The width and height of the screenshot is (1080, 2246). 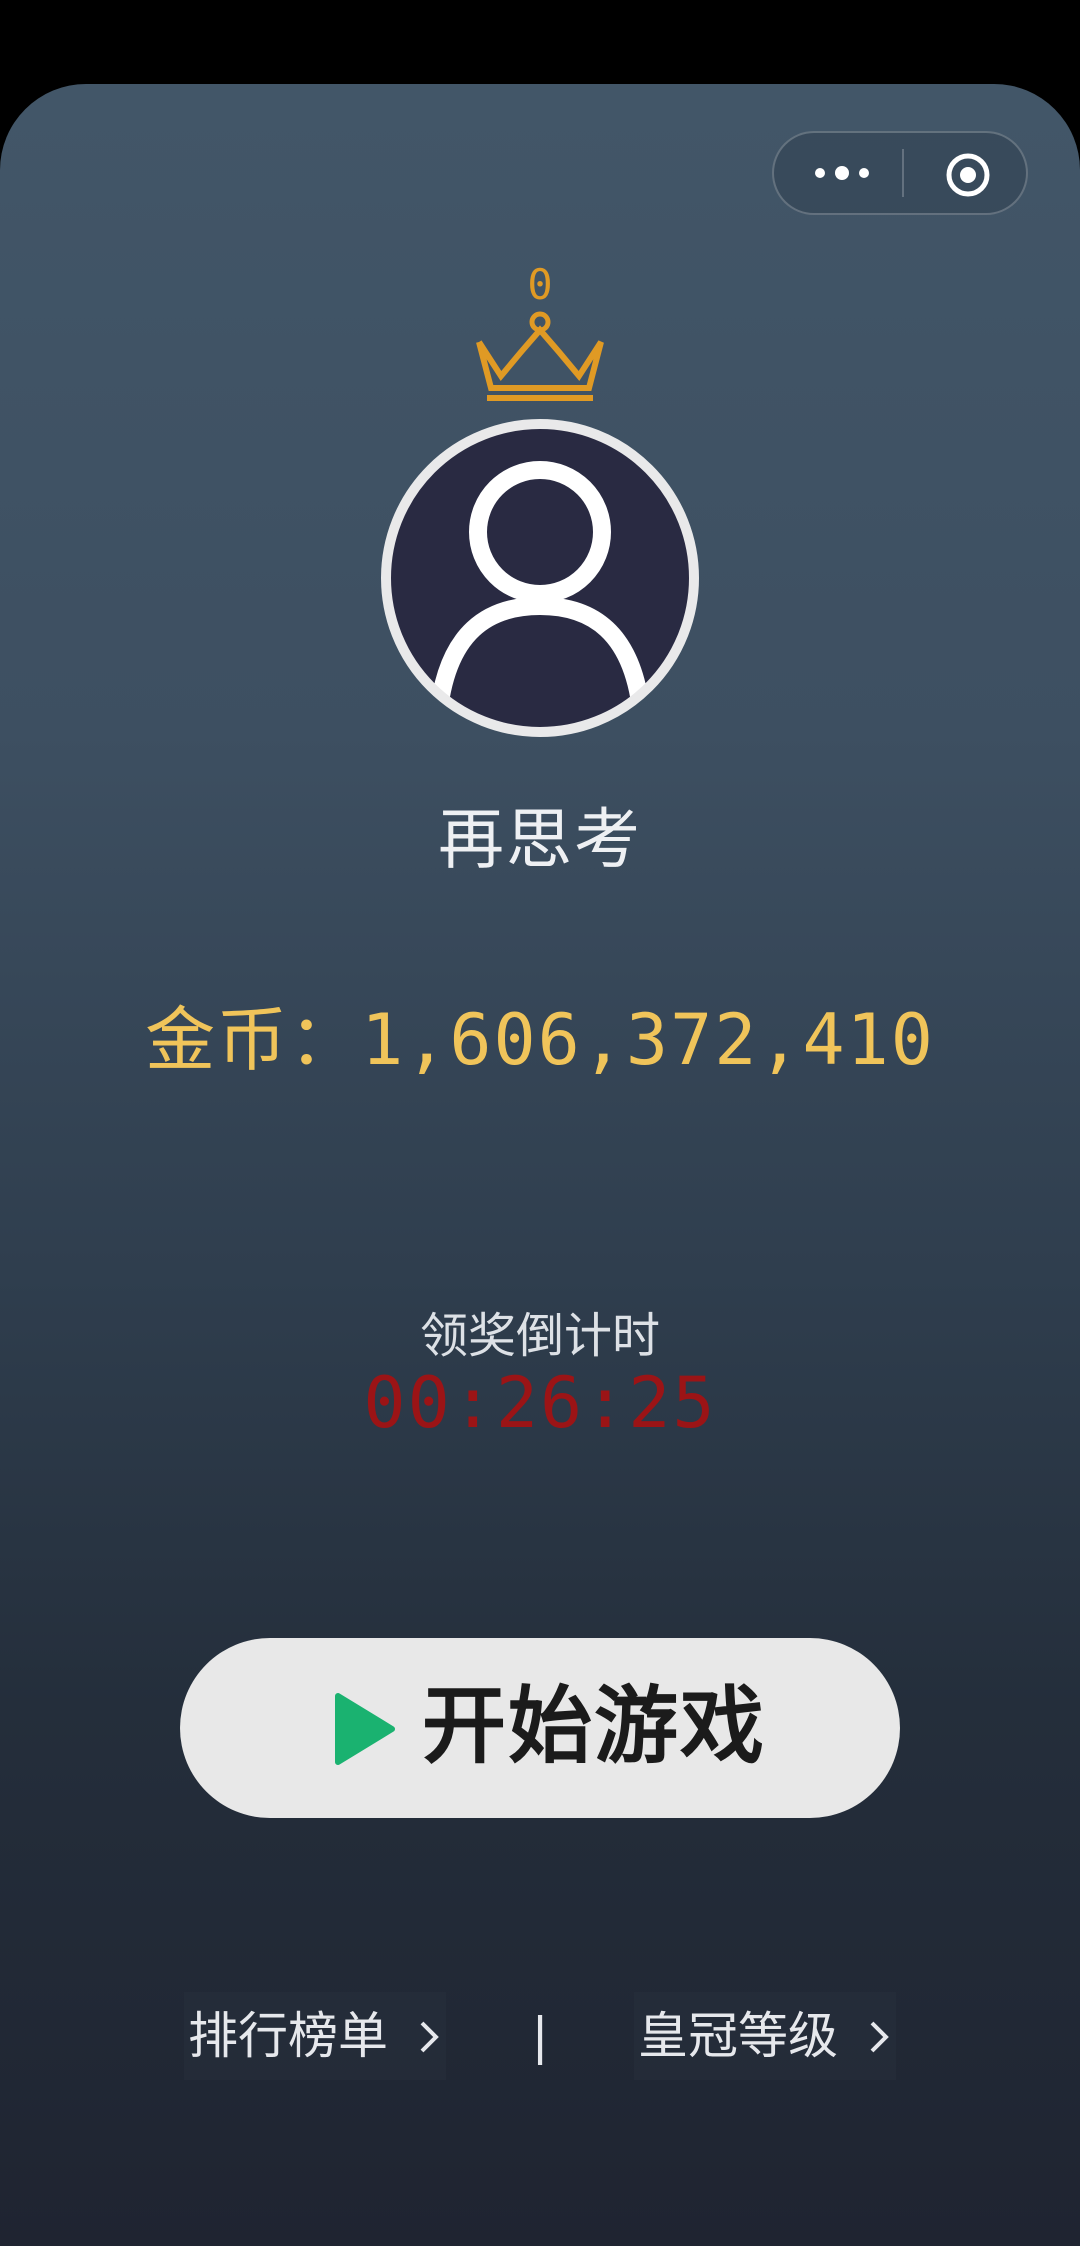 I want to click on coin-value: 1,606,372,410, so click(x=648, y=1040).